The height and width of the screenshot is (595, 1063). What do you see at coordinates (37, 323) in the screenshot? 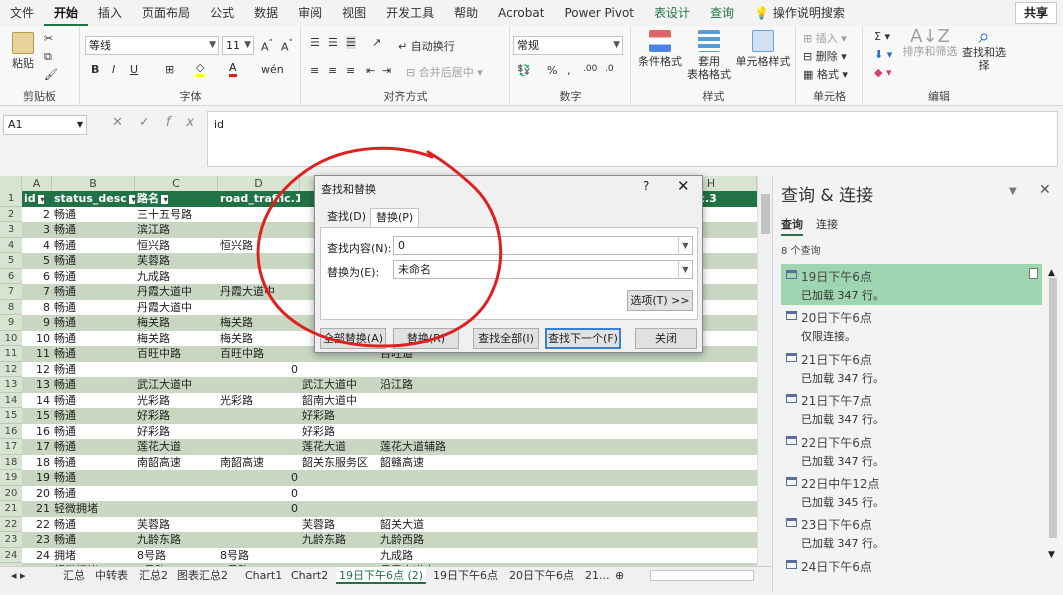
I see `table-cell: 9` at bounding box center [37, 323].